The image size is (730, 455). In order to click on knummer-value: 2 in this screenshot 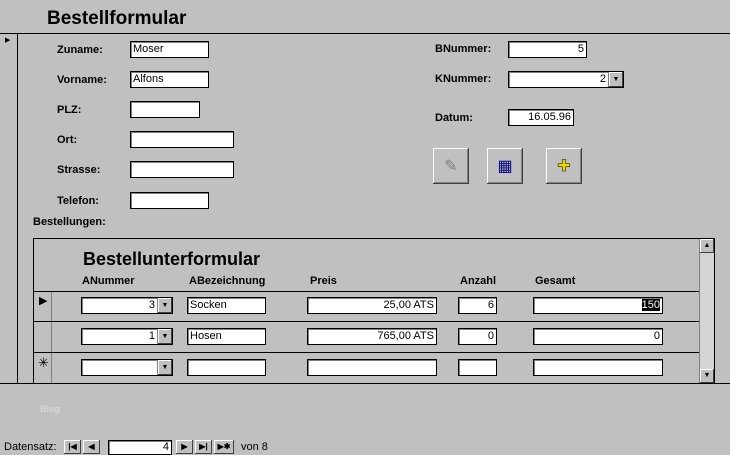, I will do `click(602, 79)`.